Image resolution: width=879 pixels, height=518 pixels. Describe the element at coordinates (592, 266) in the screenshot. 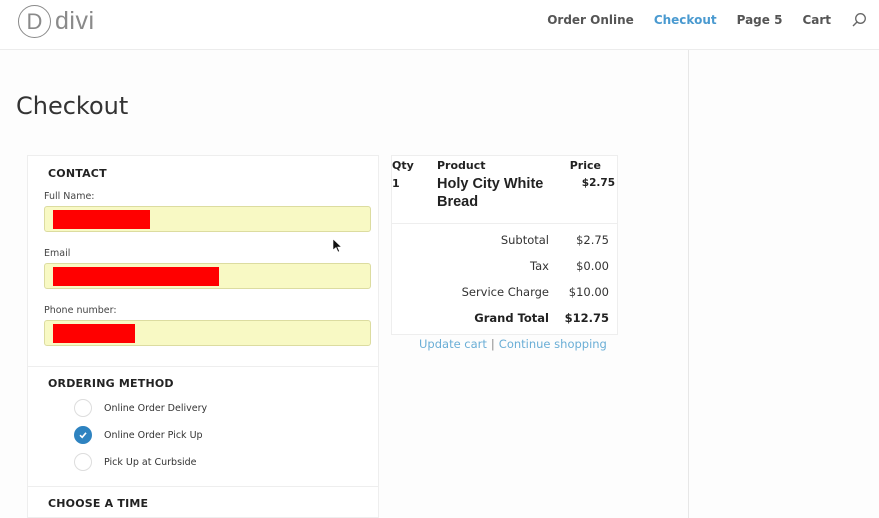

I see `tax-value: $0.00` at that location.